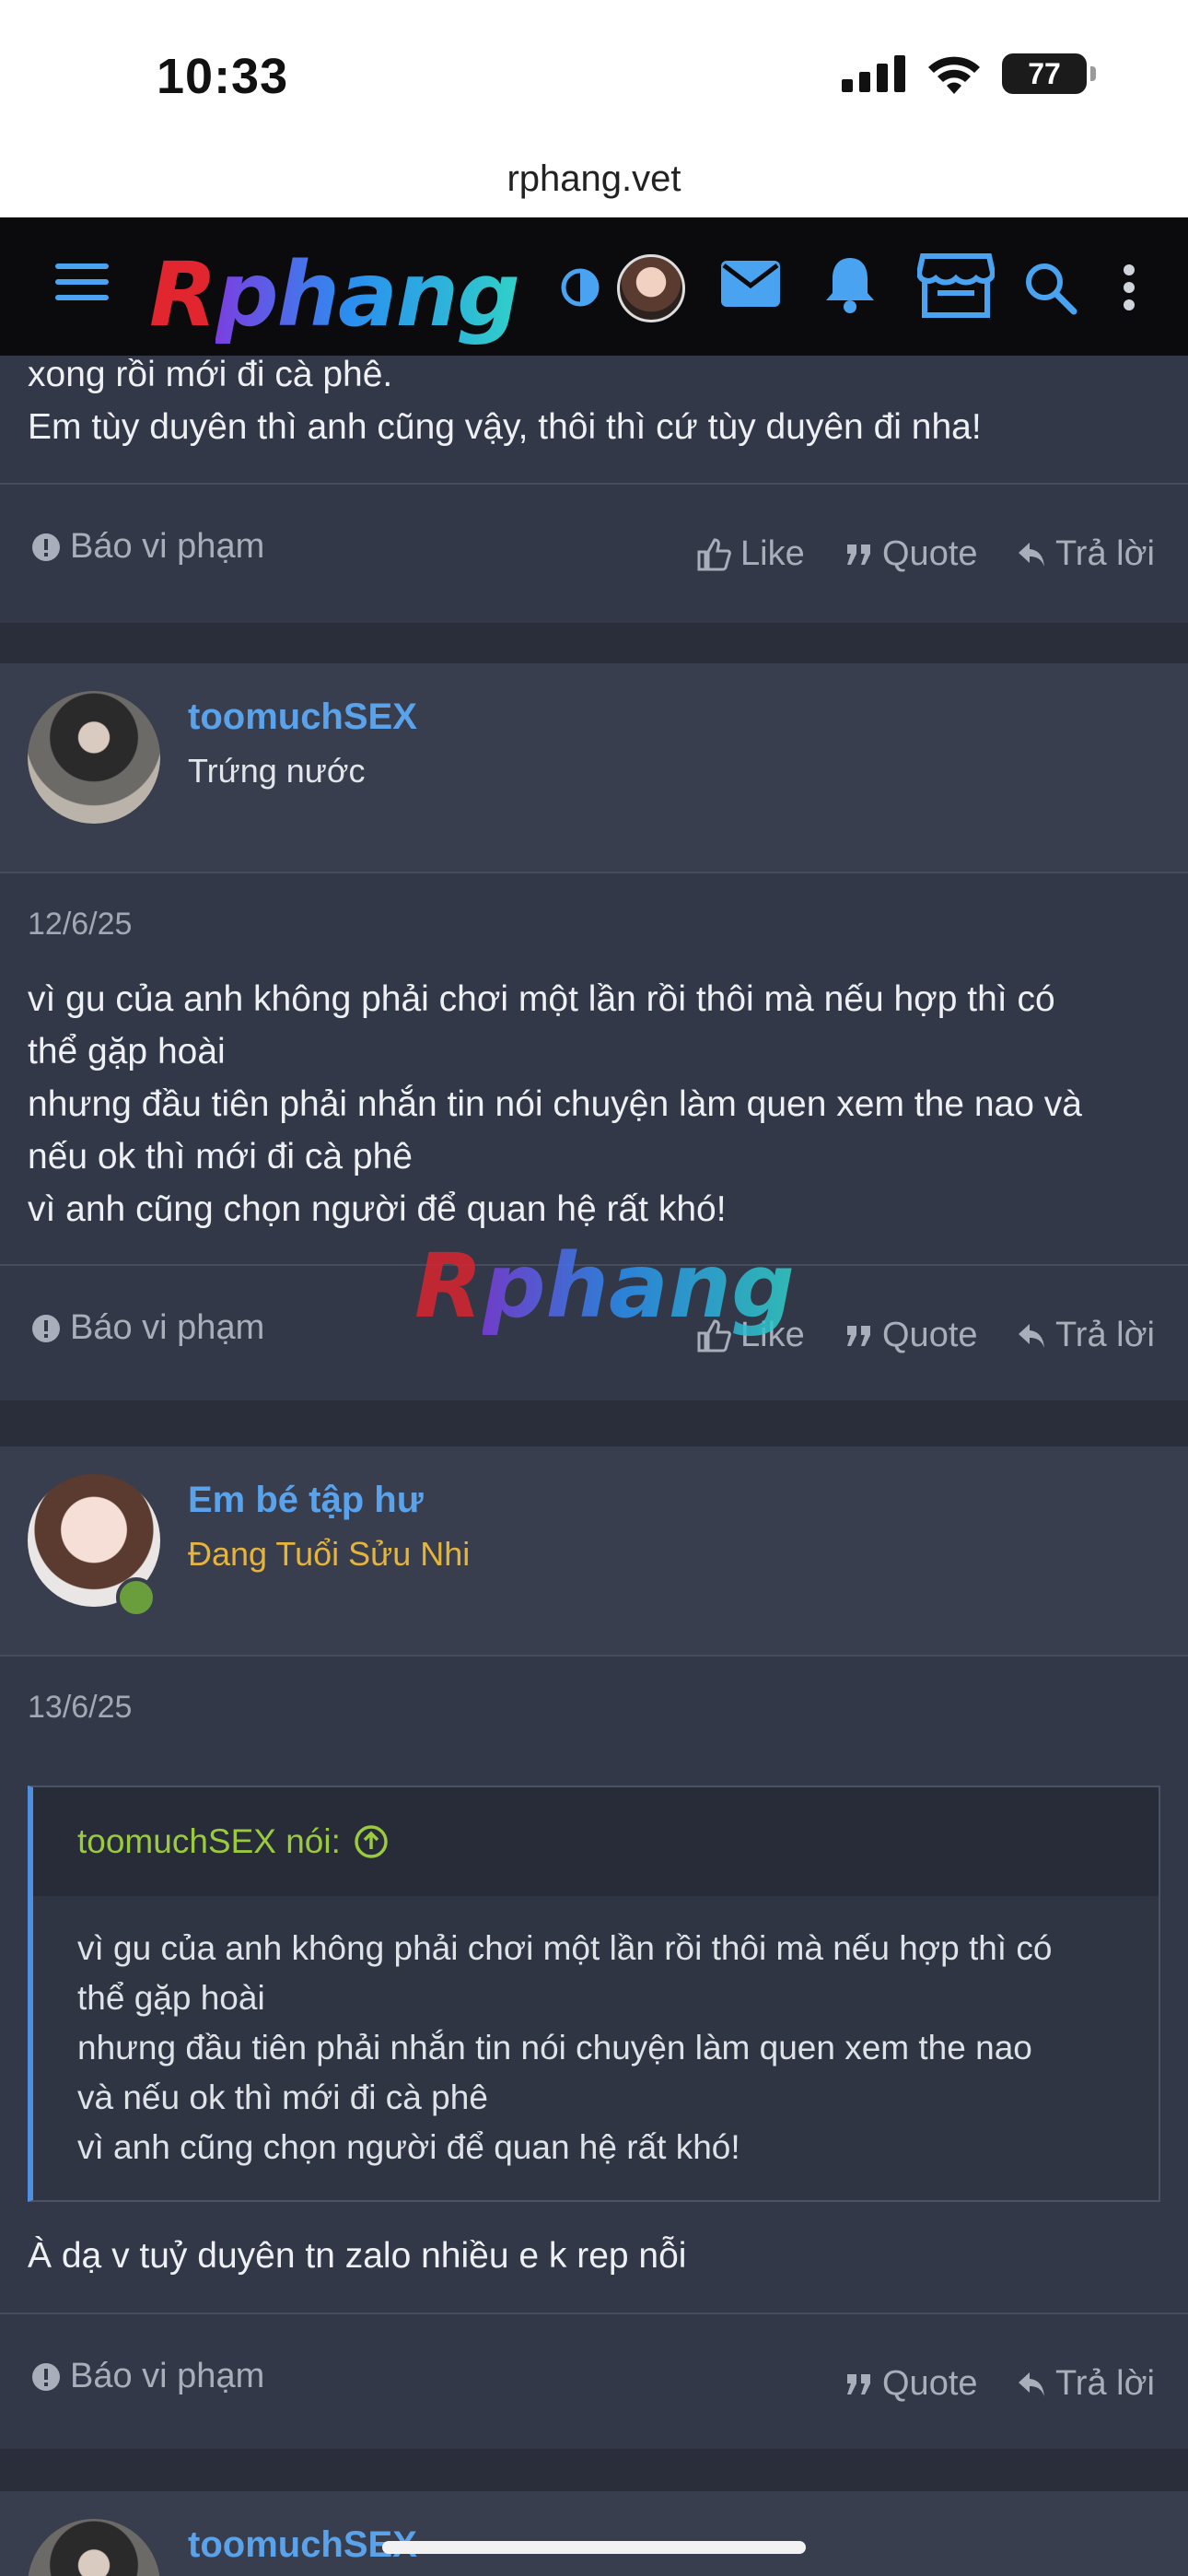 This screenshot has width=1188, height=2576. What do you see at coordinates (594, 179) in the screenshot?
I see `url-text: rphang.vet` at bounding box center [594, 179].